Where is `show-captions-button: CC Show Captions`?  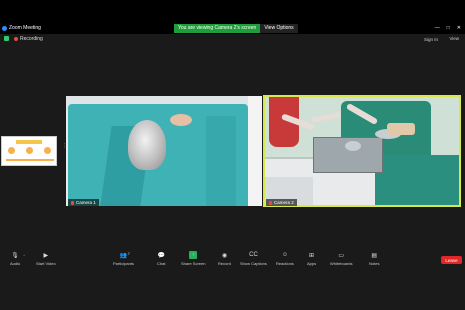 show-captions-button: CC Show Captions is located at coordinates (253, 258).